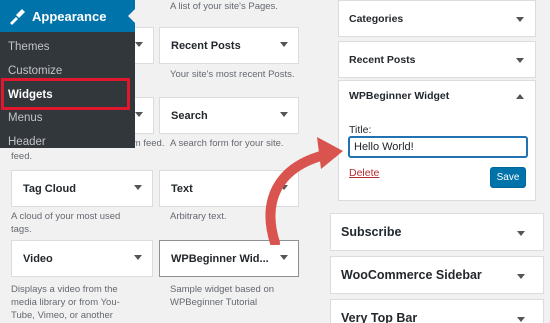  What do you see at coordinates (22, 156) in the screenshot?
I see `widget-desc: feed.` at bounding box center [22, 156].